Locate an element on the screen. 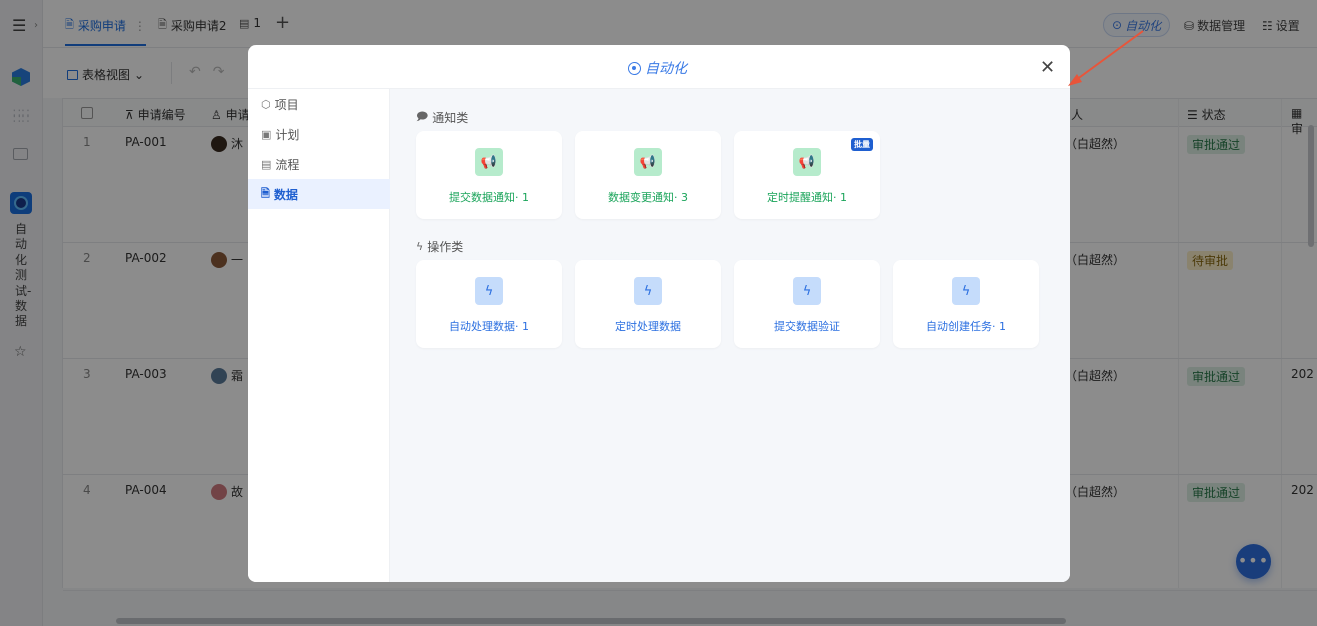 The image size is (1317, 626). annotation-arrow is located at coordinates (1106, 58).